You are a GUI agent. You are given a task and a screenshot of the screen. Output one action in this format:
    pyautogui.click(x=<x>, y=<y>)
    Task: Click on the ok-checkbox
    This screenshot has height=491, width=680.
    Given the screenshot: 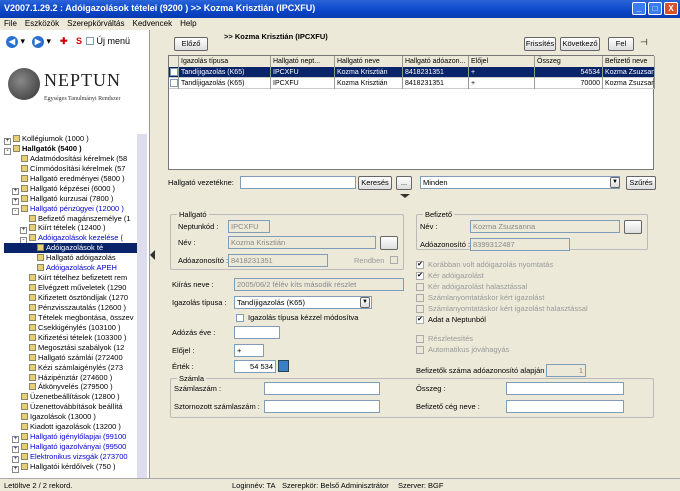 What is the action you would take?
    pyautogui.click(x=394, y=260)
    